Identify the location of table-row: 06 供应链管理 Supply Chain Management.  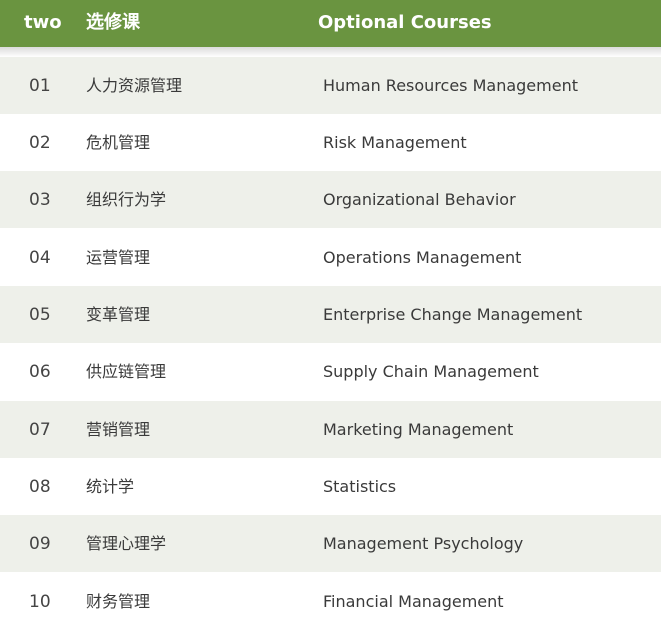
(330, 371).